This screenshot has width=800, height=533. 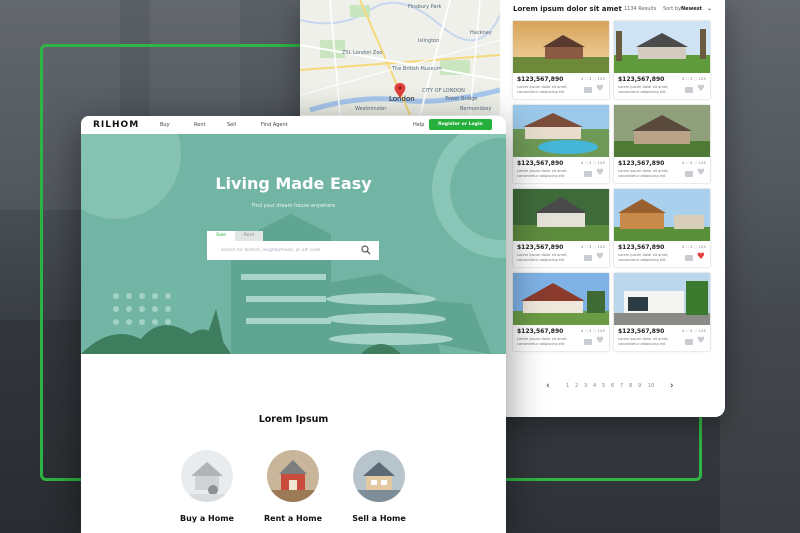 I want to click on chevron-down-icon: ⌄, so click(x=709, y=8).